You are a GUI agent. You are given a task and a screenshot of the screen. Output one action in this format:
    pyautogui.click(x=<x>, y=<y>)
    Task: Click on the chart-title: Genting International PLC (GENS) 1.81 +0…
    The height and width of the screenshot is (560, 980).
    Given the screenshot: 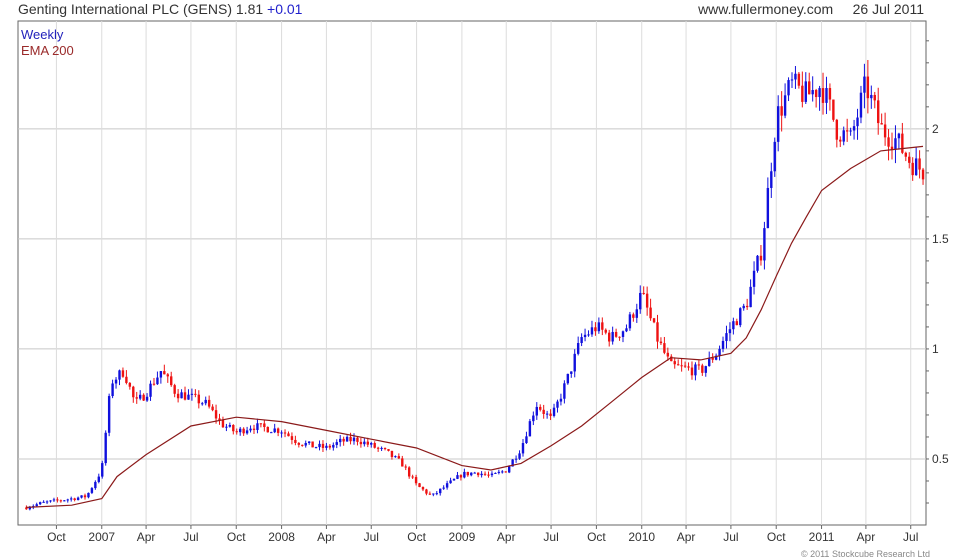 What is the action you would take?
    pyautogui.click(x=160, y=9)
    